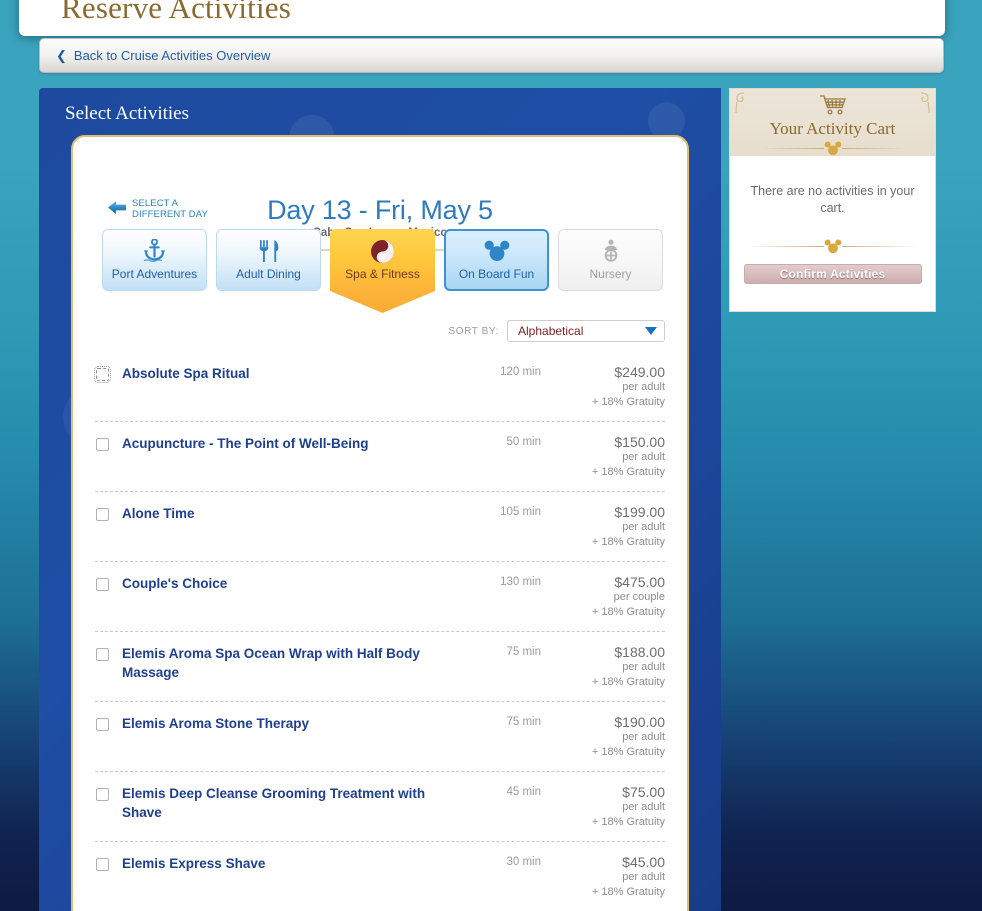 The image size is (982, 911). I want to click on sort-select: Alphabetical, so click(586, 331).